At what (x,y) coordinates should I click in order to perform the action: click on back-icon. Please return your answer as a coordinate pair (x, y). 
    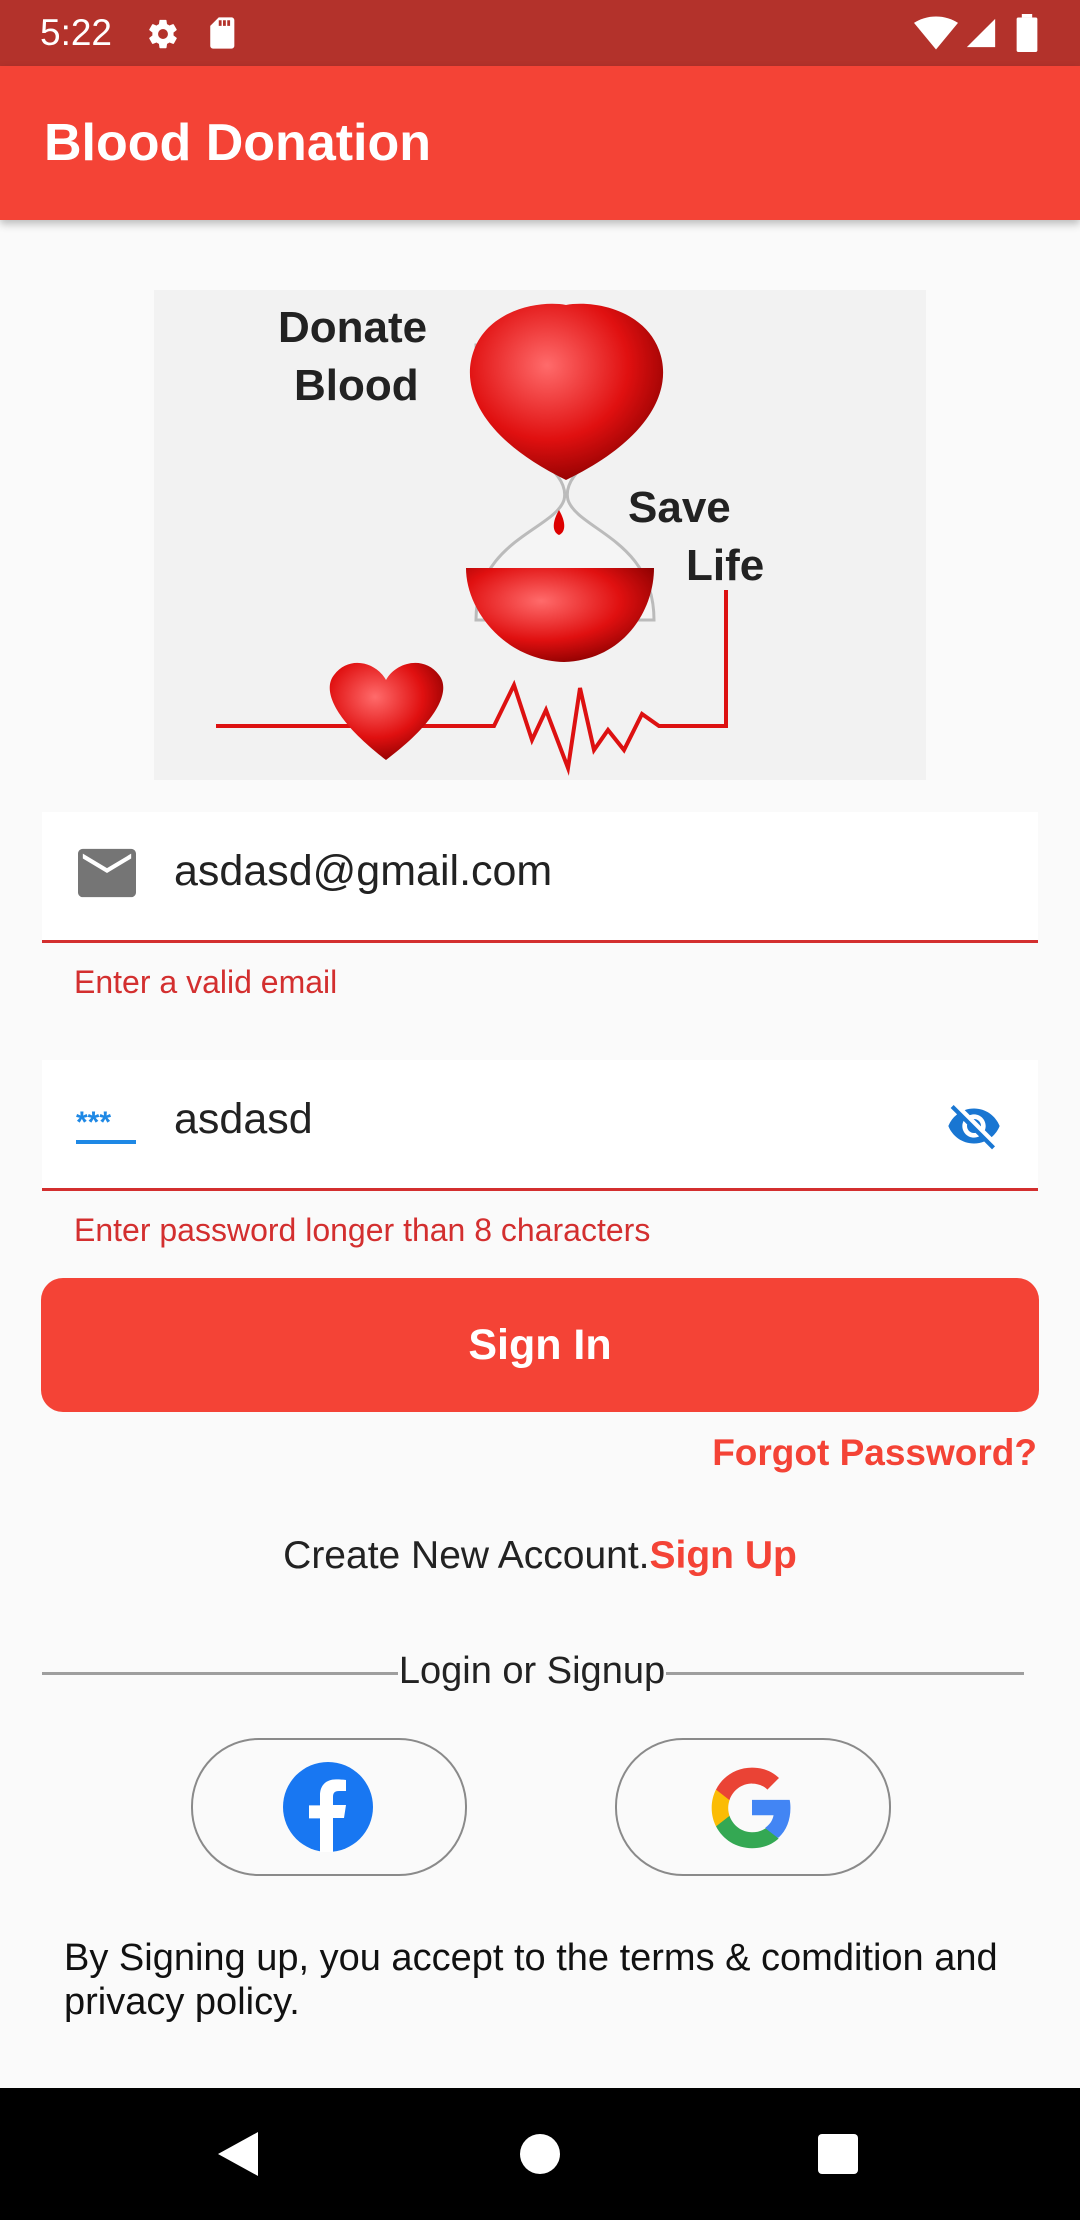
    Looking at the image, I should click on (238, 2154).